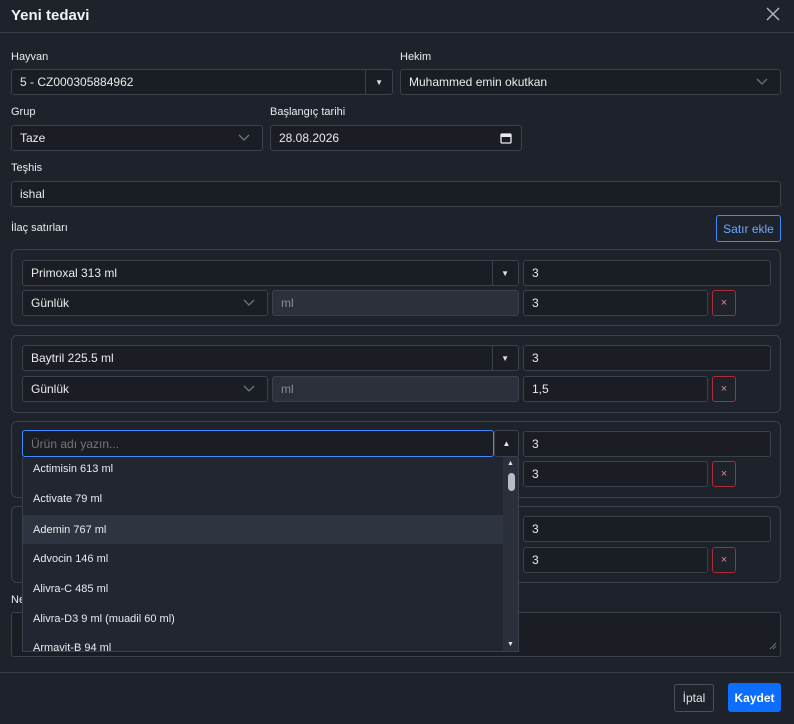 The width and height of the screenshot is (794, 724). What do you see at coordinates (397, 16) in the screenshot?
I see `modal-header: Yeni tedavi` at bounding box center [397, 16].